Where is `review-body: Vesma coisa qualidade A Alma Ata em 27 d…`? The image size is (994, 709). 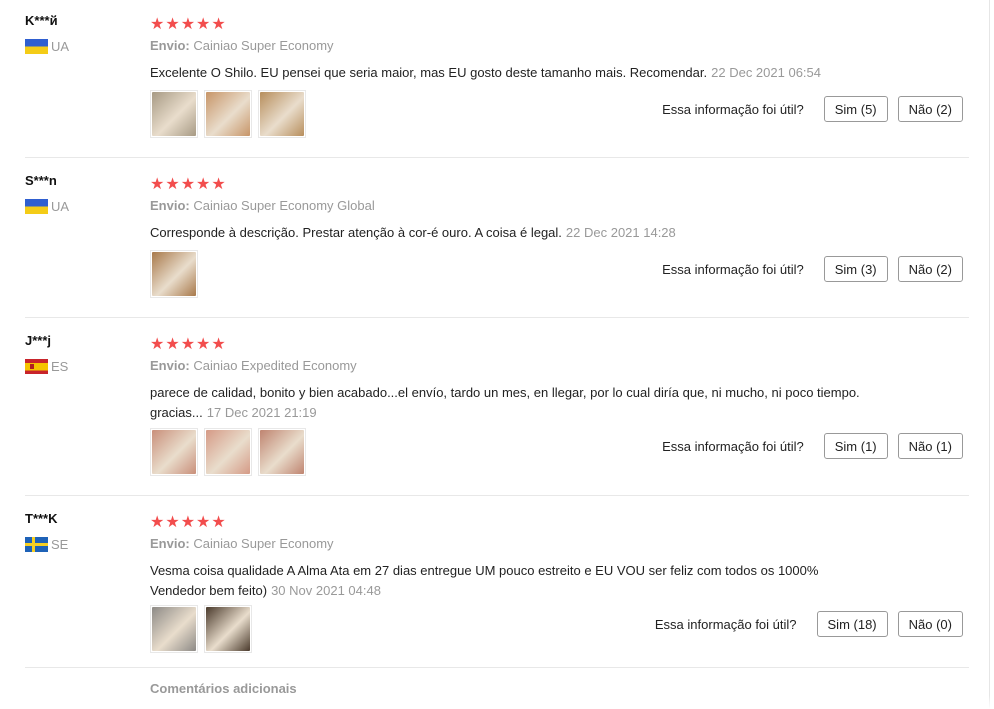
review-body: Vesma coisa qualidade A Alma Ata em 27 d… is located at coordinates (484, 580).